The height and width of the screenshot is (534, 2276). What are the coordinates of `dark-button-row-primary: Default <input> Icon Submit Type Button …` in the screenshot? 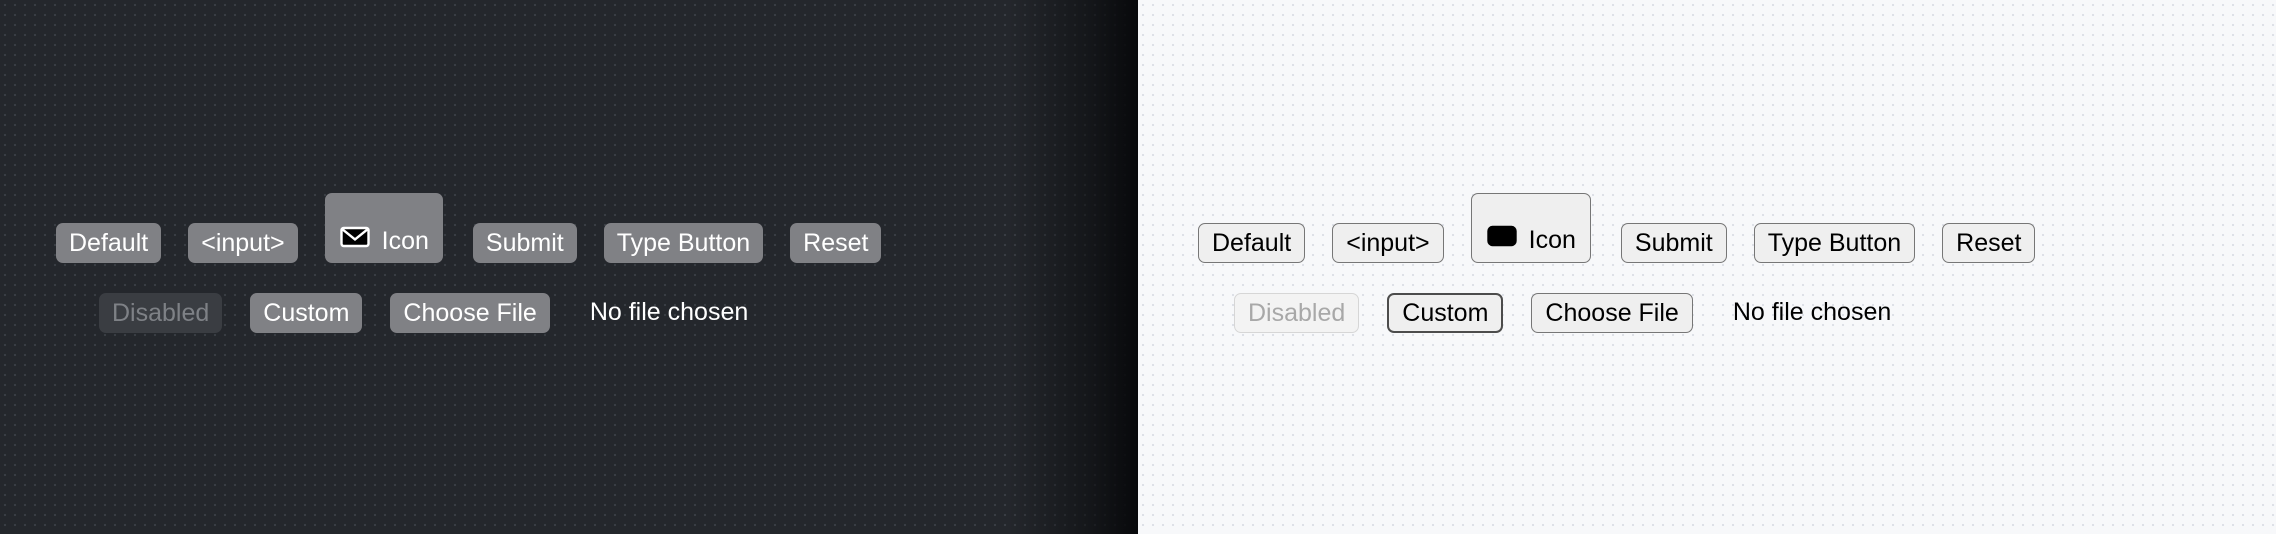 It's located at (482, 228).